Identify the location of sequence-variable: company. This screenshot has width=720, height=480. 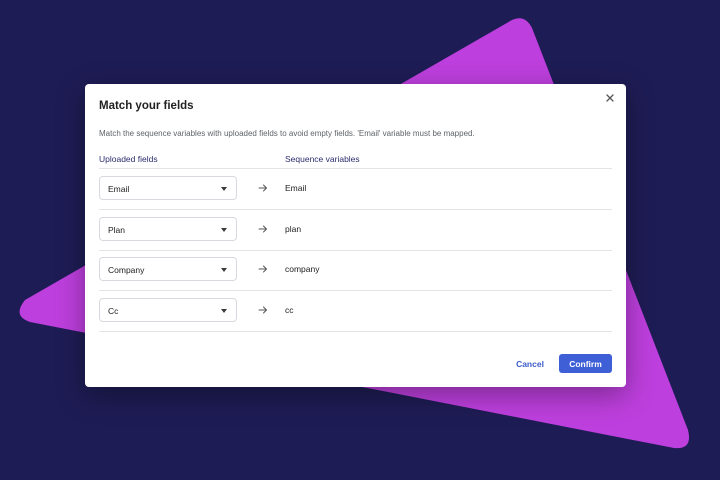
(302, 269).